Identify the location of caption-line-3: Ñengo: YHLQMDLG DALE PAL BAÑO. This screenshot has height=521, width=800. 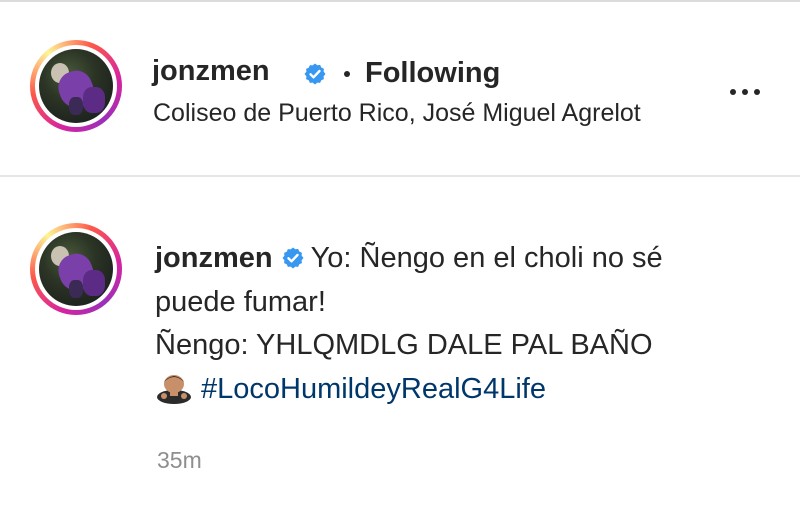
(404, 345).